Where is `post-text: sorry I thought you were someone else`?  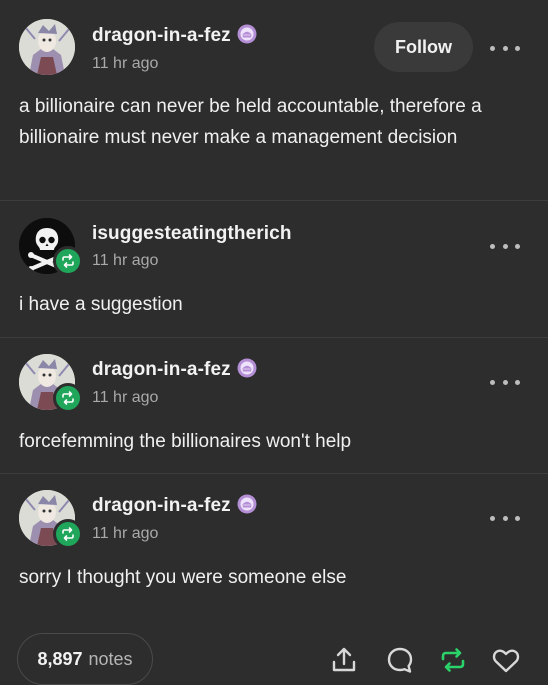 post-text: sorry I thought you were someone else is located at coordinates (183, 577).